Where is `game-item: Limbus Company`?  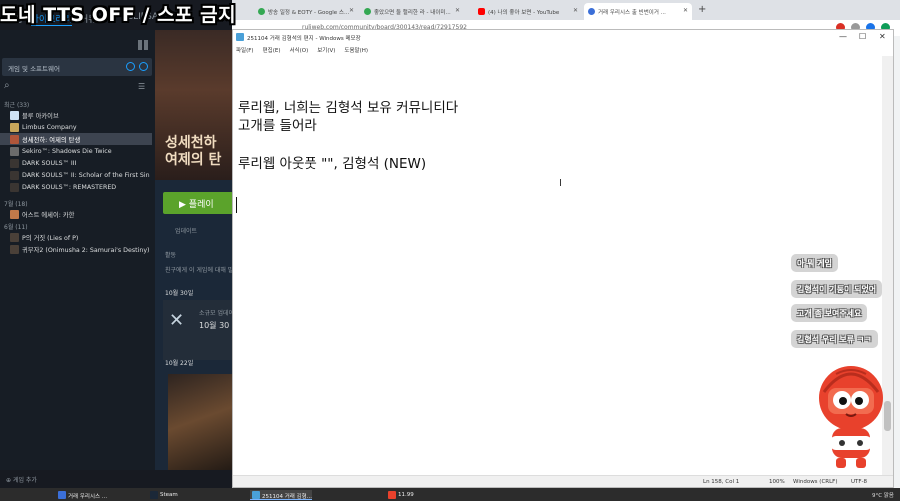 game-item: Limbus Company is located at coordinates (76, 127).